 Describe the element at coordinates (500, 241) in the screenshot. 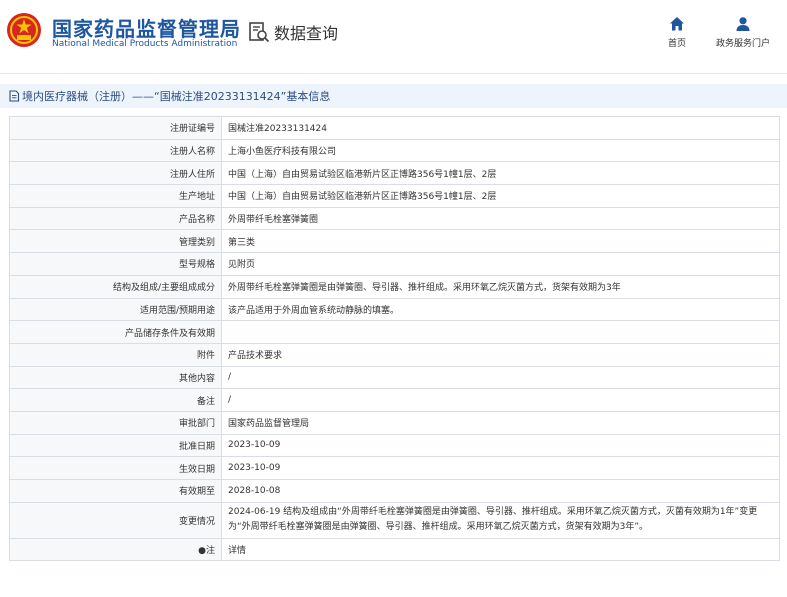

I see `field-value: 第三类` at that location.